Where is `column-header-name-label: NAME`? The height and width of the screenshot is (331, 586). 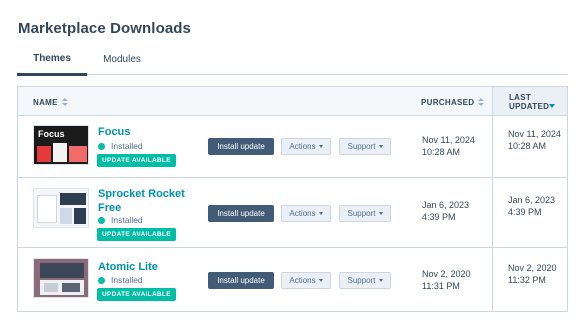
column-header-name-label: NAME is located at coordinates (45, 102).